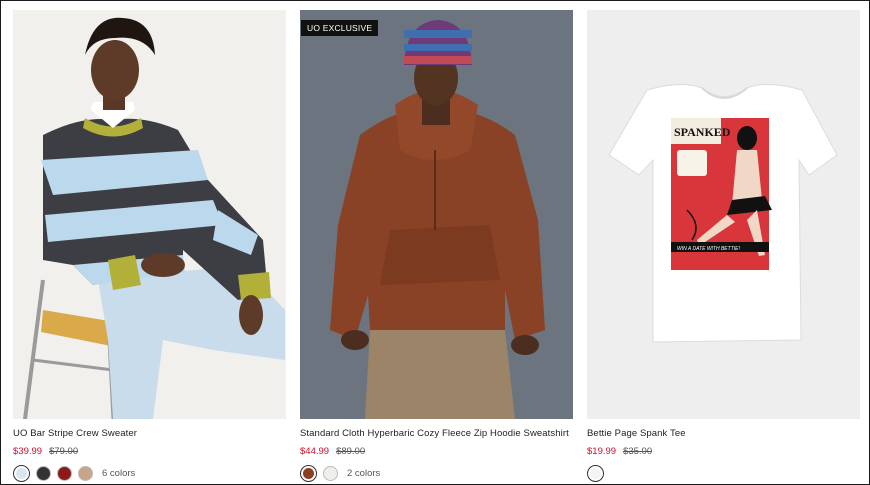 The width and height of the screenshot is (870, 485). What do you see at coordinates (363, 473) in the screenshot?
I see `colors-count: 2 colors` at bounding box center [363, 473].